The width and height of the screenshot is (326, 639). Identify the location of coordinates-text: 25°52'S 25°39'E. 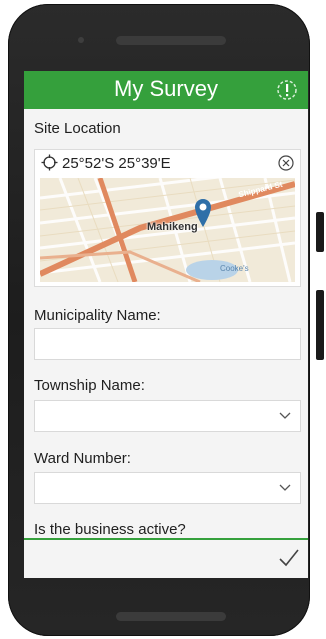
(116, 163).